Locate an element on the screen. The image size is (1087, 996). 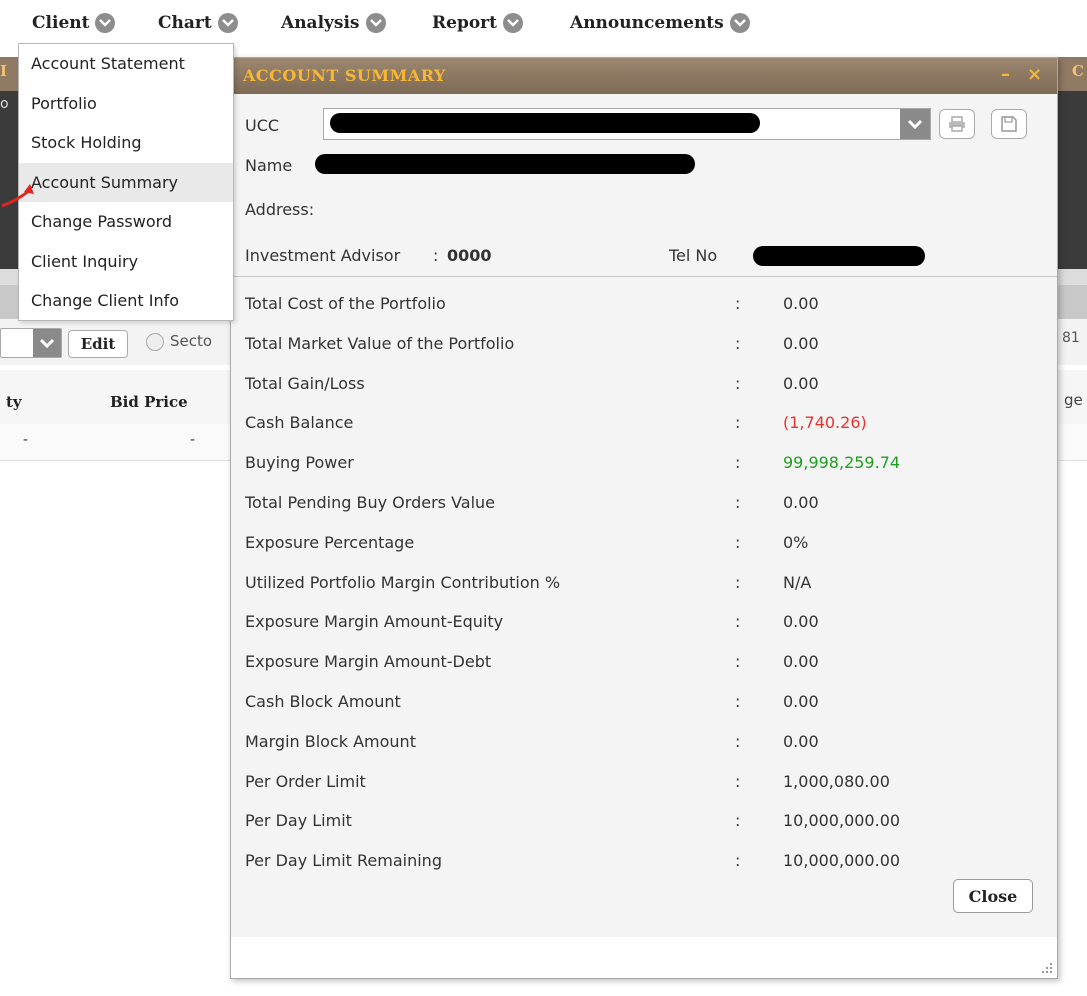
menu-client: Client is located at coordinates (74, 23).